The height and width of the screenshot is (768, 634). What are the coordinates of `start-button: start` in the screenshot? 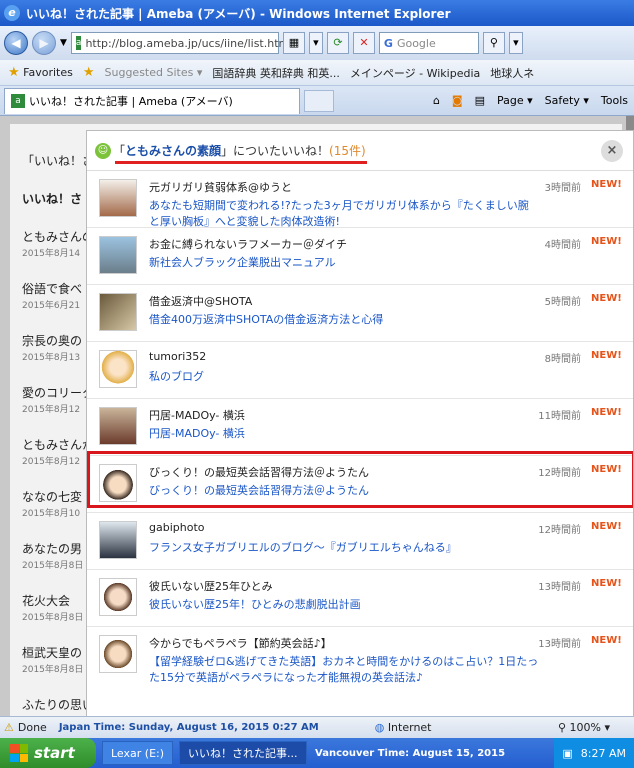 It's located at (48, 753).